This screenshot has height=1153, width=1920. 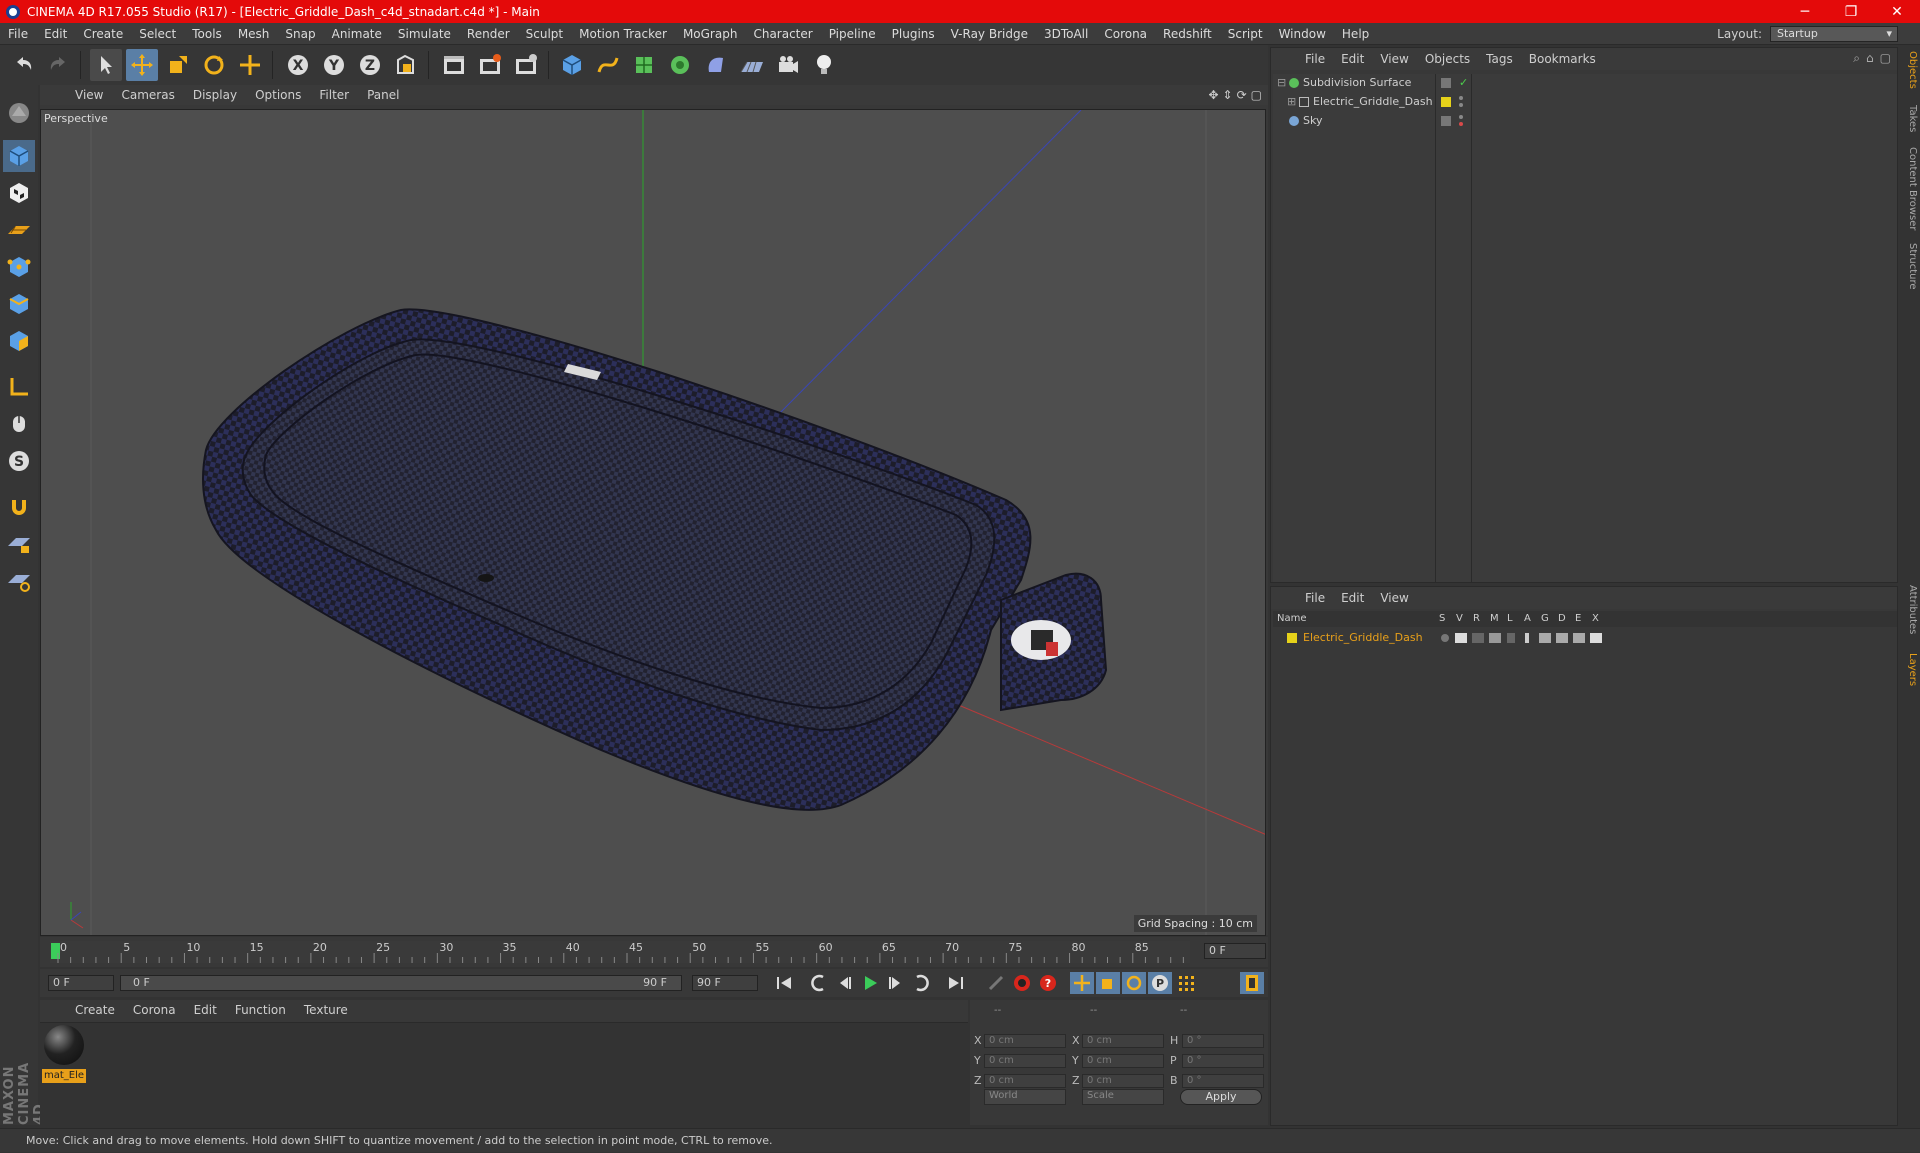 What do you see at coordinates (24, 65) in the screenshot?
I see `undo-button` at bounding box center [24, 65].